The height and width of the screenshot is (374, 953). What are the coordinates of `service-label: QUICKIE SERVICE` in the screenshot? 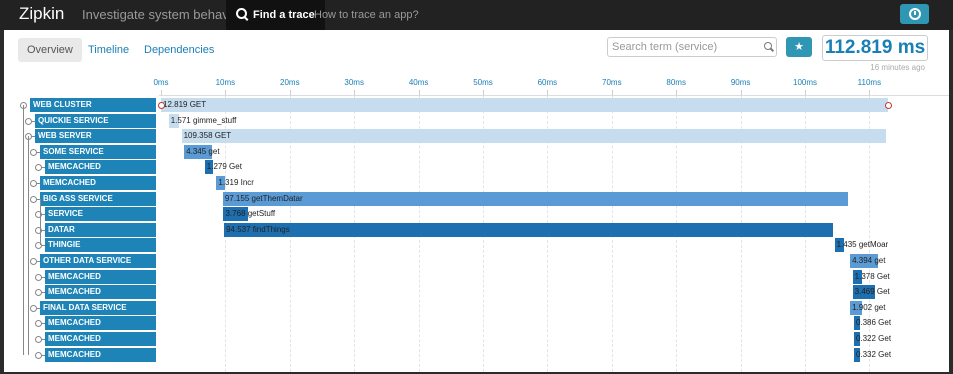 It's located at (95, 120).